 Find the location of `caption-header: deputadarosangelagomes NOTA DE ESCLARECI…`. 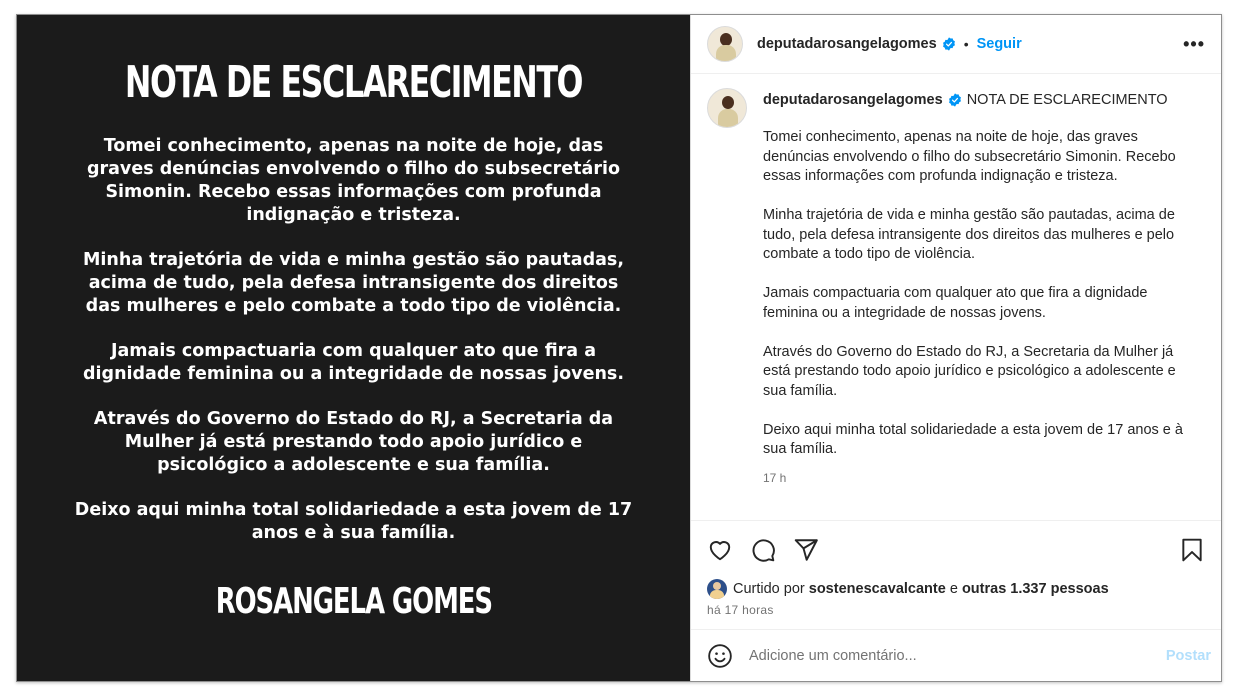

caption-header: deputadarosangelagomes NOTA DE ESCLARECI… is located at coordinates (983, 100).